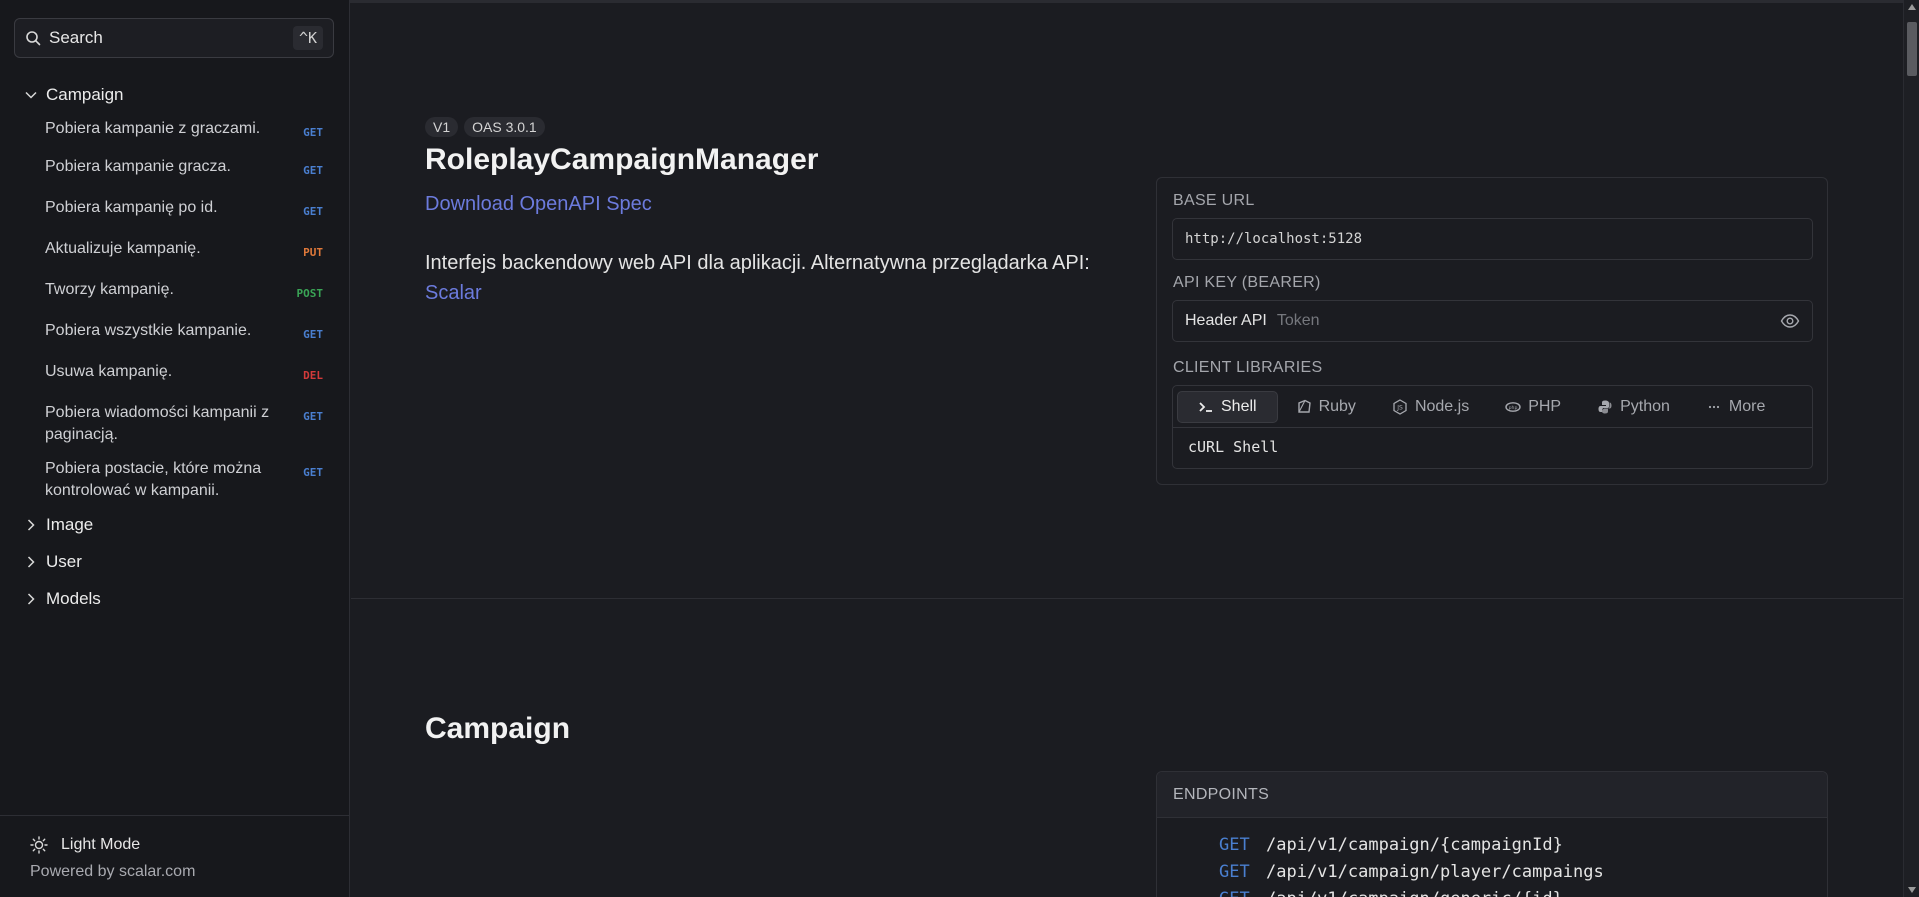 Image resolution: width=1919 pixels, height=897 pixels. I want to click on version-badges: V1 OAS 3.0.1, so click(485, 127).